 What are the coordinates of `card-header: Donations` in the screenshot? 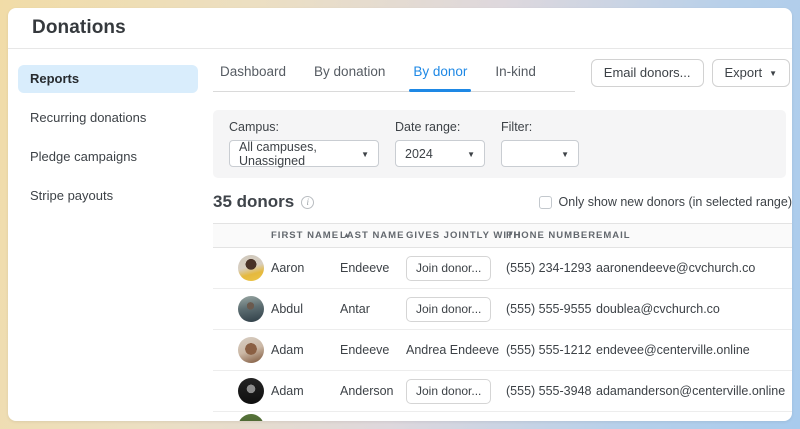 It's located at (400, 28).